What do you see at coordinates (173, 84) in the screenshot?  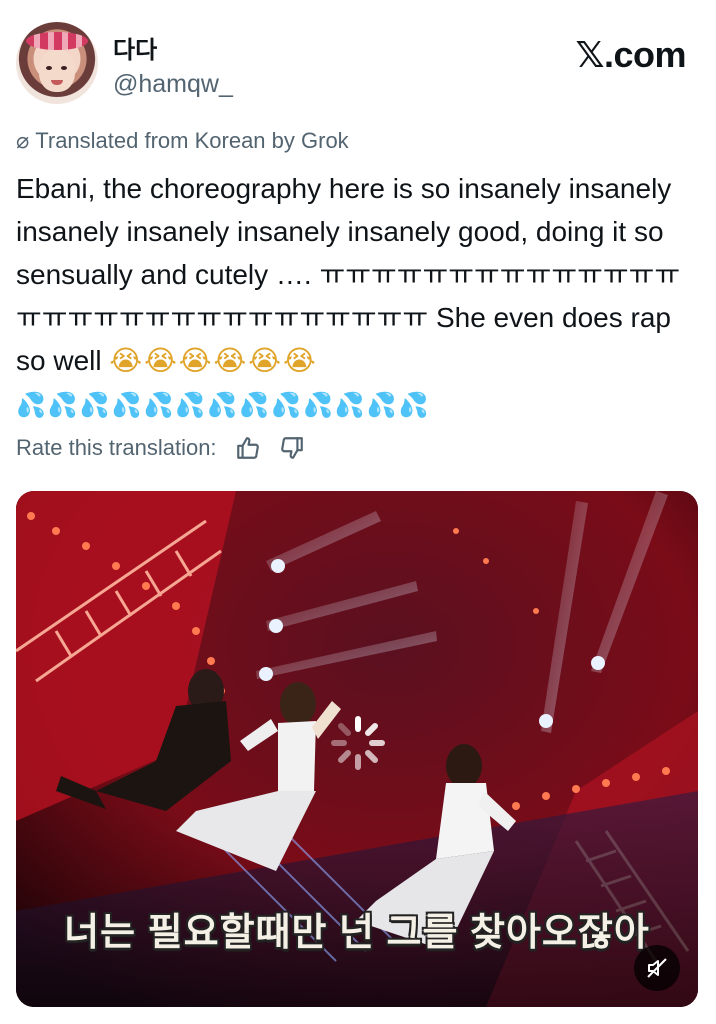 I see `author-handle: @hamqw_` at bounding box center [173, 84].